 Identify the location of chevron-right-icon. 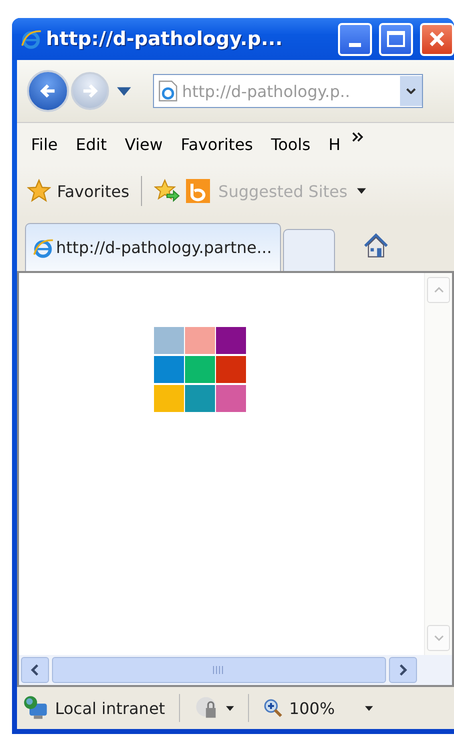
(403, 670).